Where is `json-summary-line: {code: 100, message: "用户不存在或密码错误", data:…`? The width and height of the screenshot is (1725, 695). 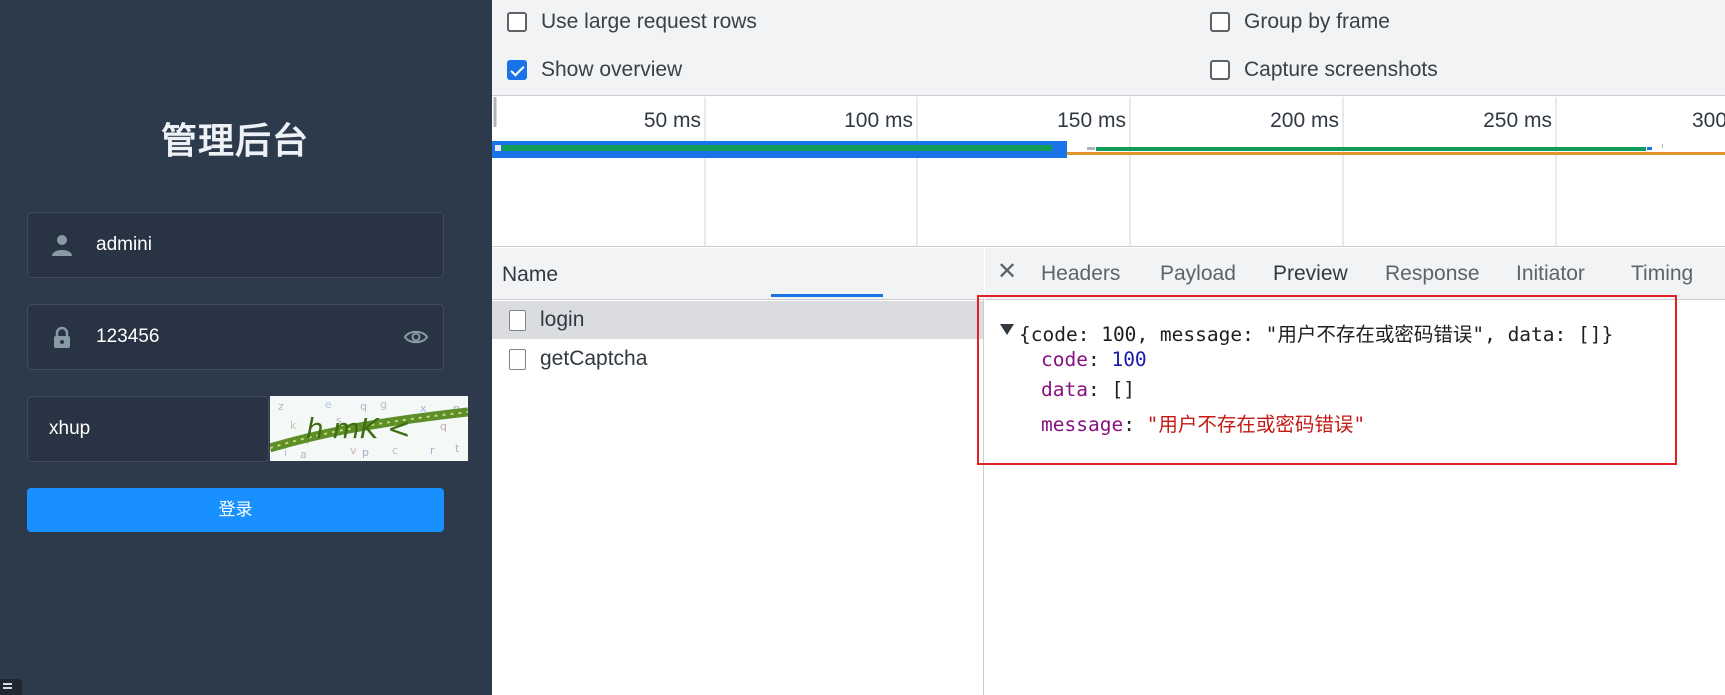 json-summary-line: {code: 100, message: "用户不存在或密码错误", data:… is located at coordinates (1316, 332).